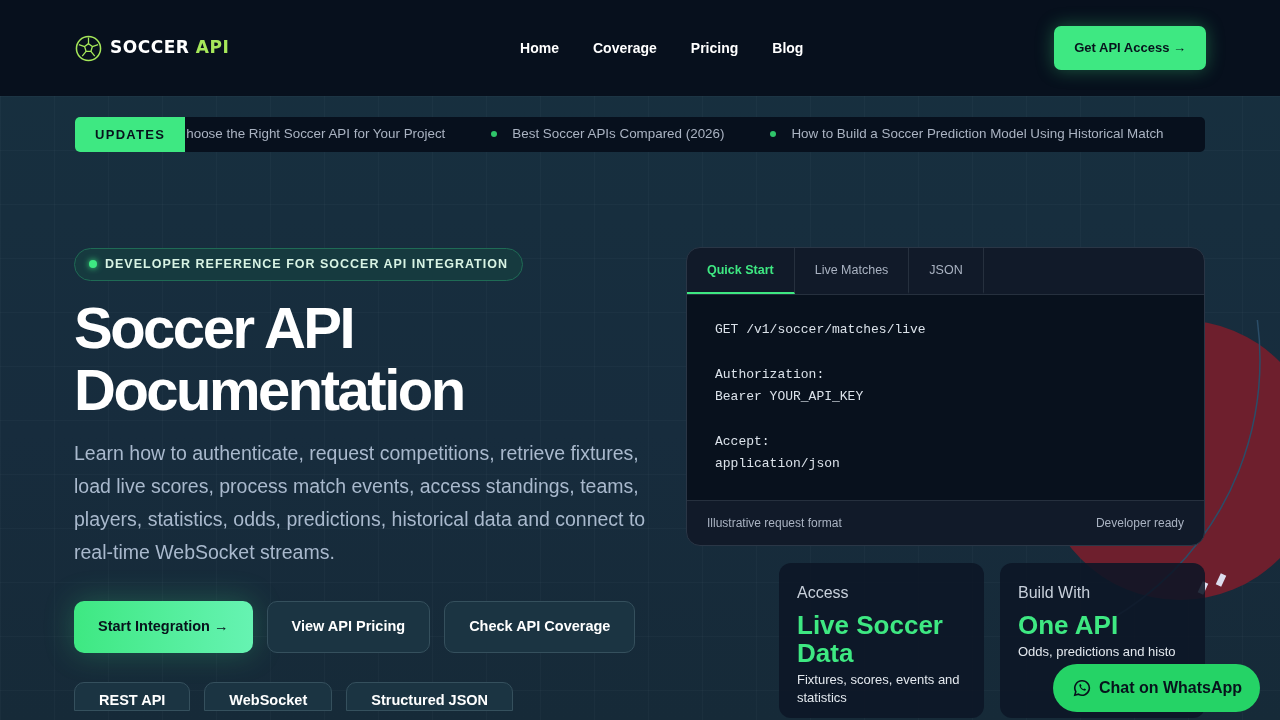 The image size is (1280, 720). Describe the element at coordinates (163, 626) in the screenshot. I see `start-integration-button: Start Integration →` at that location.